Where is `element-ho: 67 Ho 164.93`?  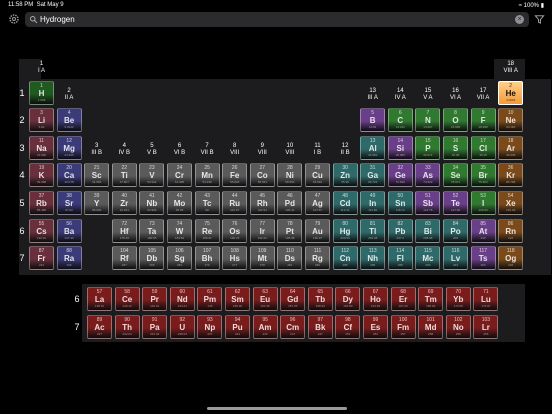 element-ho: 67 Ho 164.93 is located at coordinates (375, 299).